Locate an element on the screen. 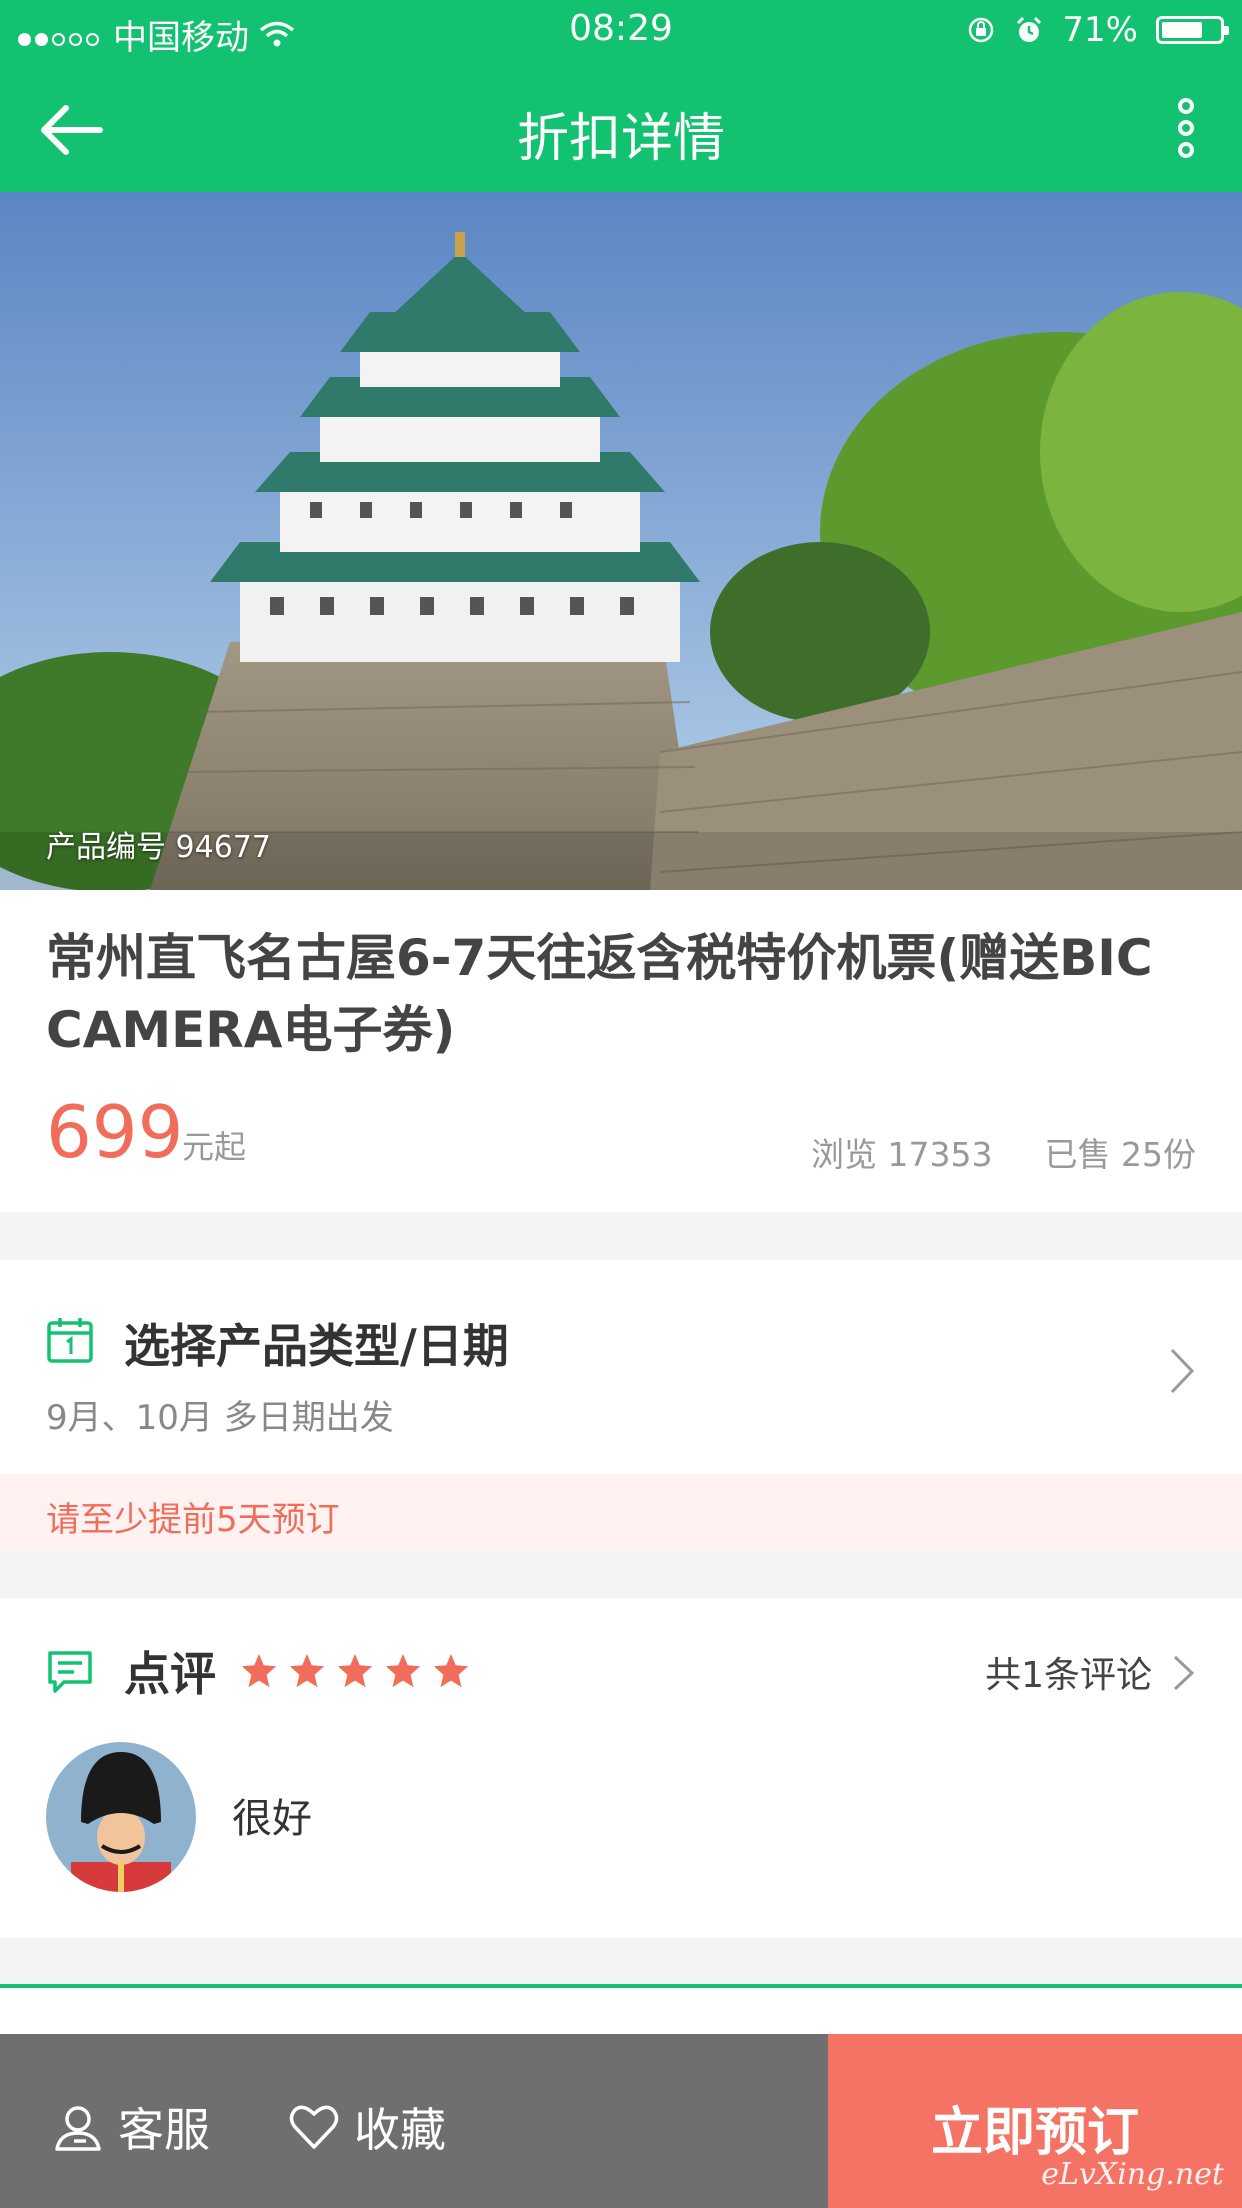  battery-icon is located at coordinates (1192, 30).